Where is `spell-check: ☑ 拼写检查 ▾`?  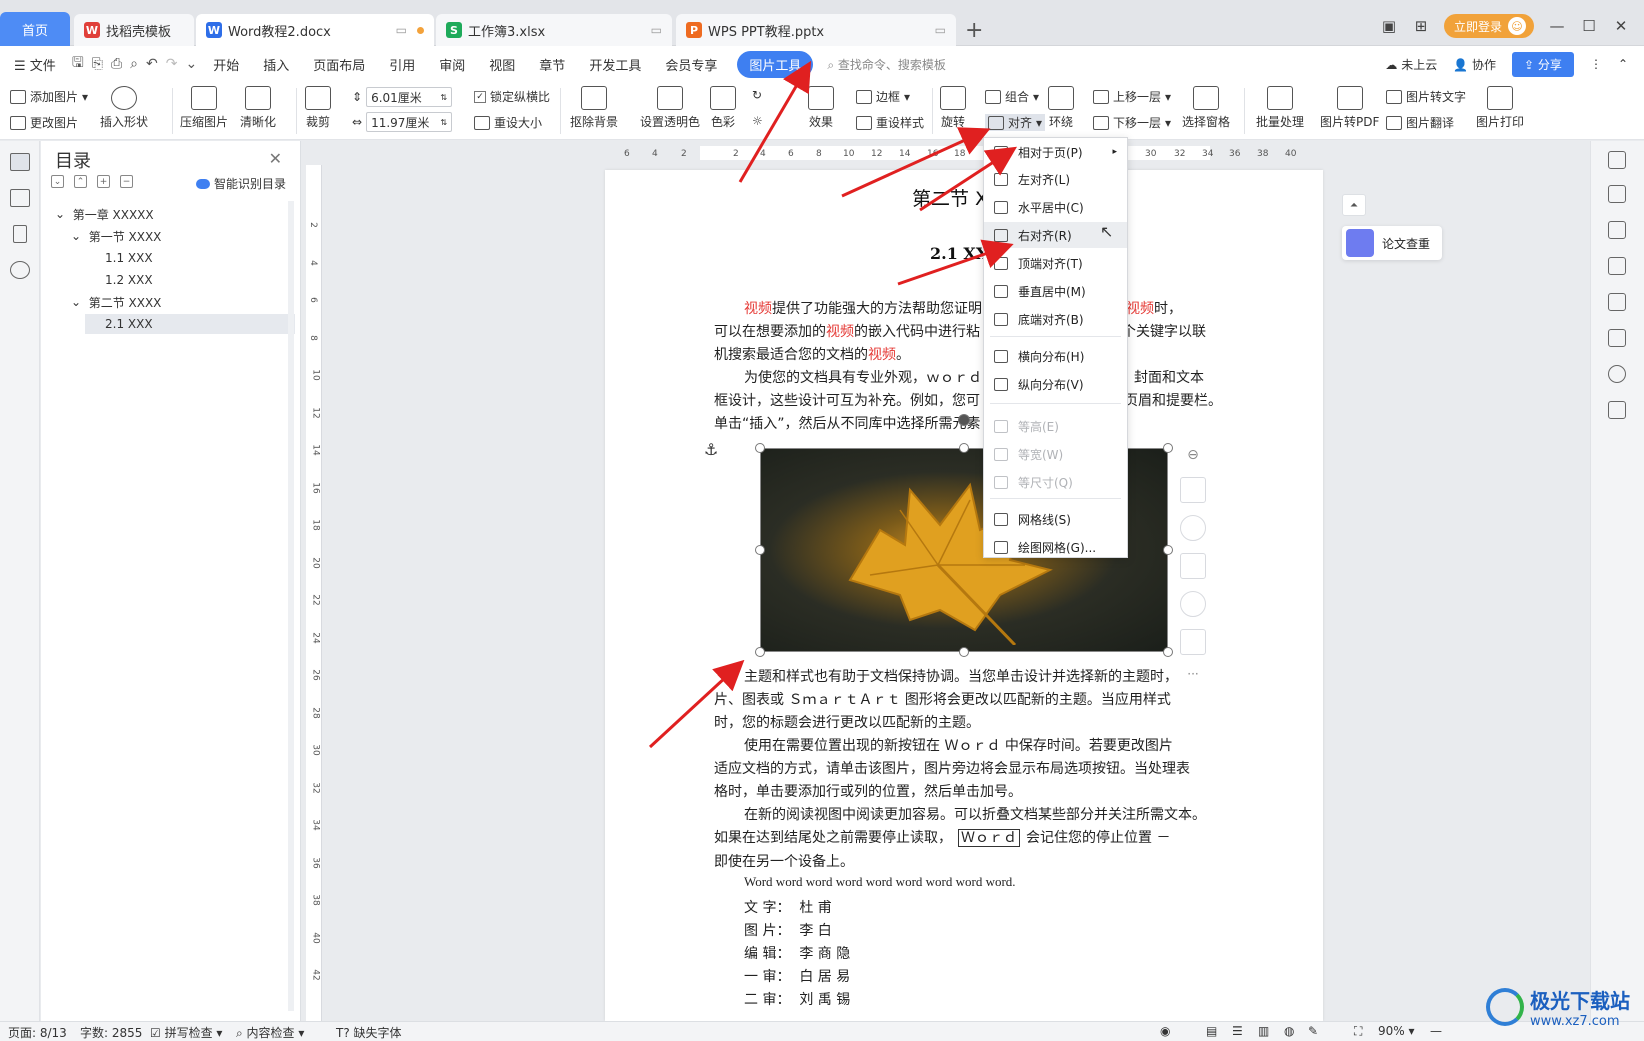
spell-check: ☑ 拼写检查 ▾ is located at coordinates (186, 1032).